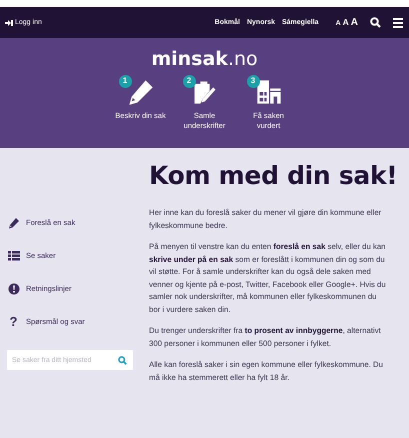 The image size is (409, 438). What do you see at coordinates (375, 22) in the screenshot?
I see `search-icon` at bounding box center [375, 22].